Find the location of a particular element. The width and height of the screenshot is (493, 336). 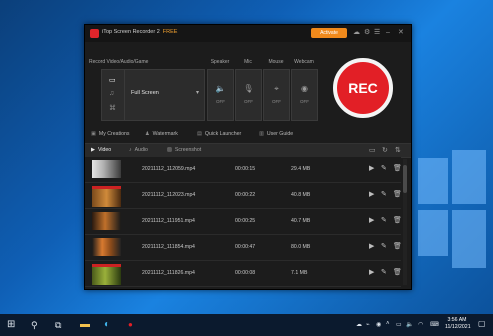

mic-icon: 🎙 is located at coordinates (248, 88).